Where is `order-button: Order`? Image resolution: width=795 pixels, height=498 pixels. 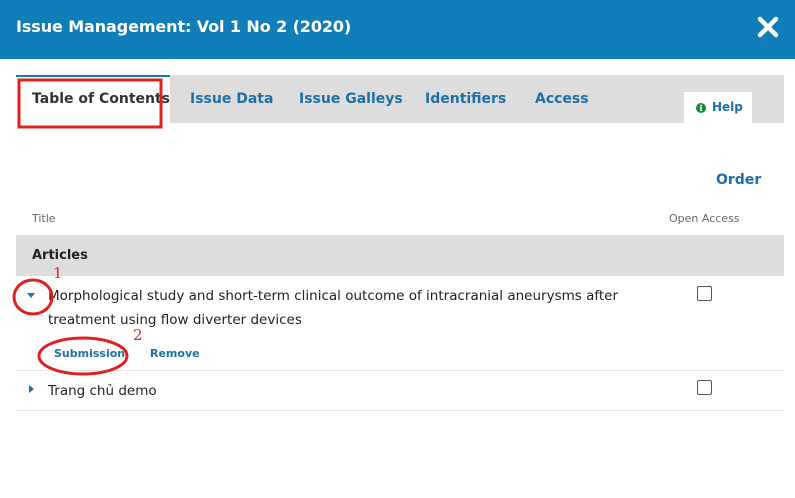 order-button: Order is located at coordinates (738, 180).